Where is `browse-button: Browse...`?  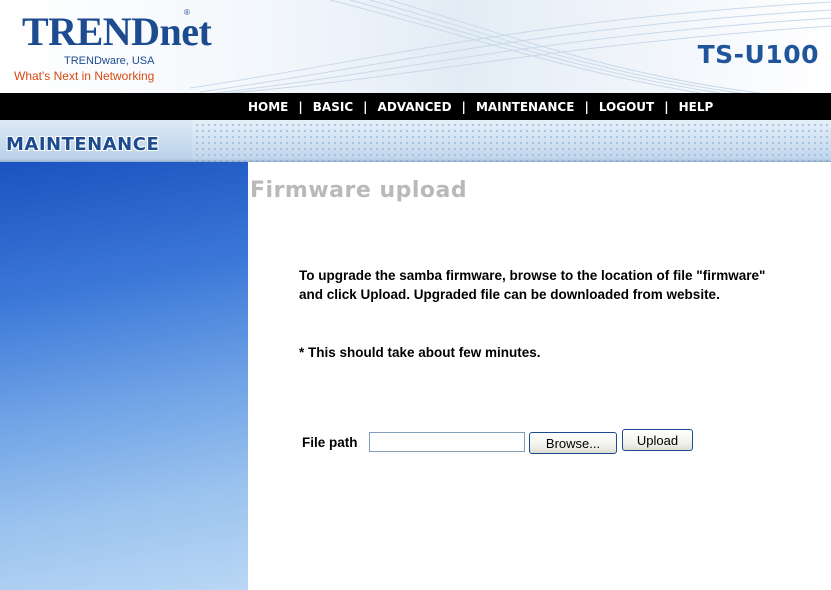
browse-button: Browse... is located at coordinates (573, 443).